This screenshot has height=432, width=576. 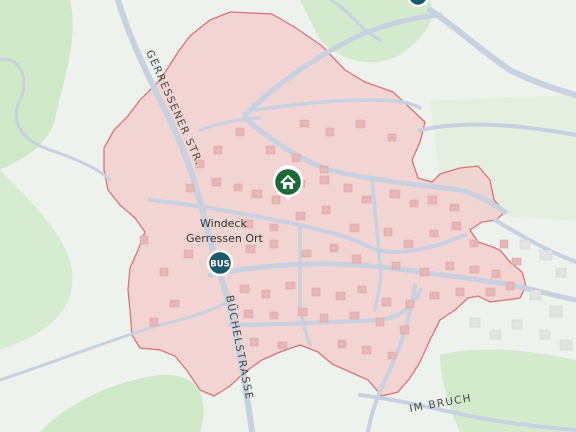 What do you see at coordinates (225, 238) in the screenshot?
I see `place-label-line2: Gerressen Ort` at bounding box center [225, 238].